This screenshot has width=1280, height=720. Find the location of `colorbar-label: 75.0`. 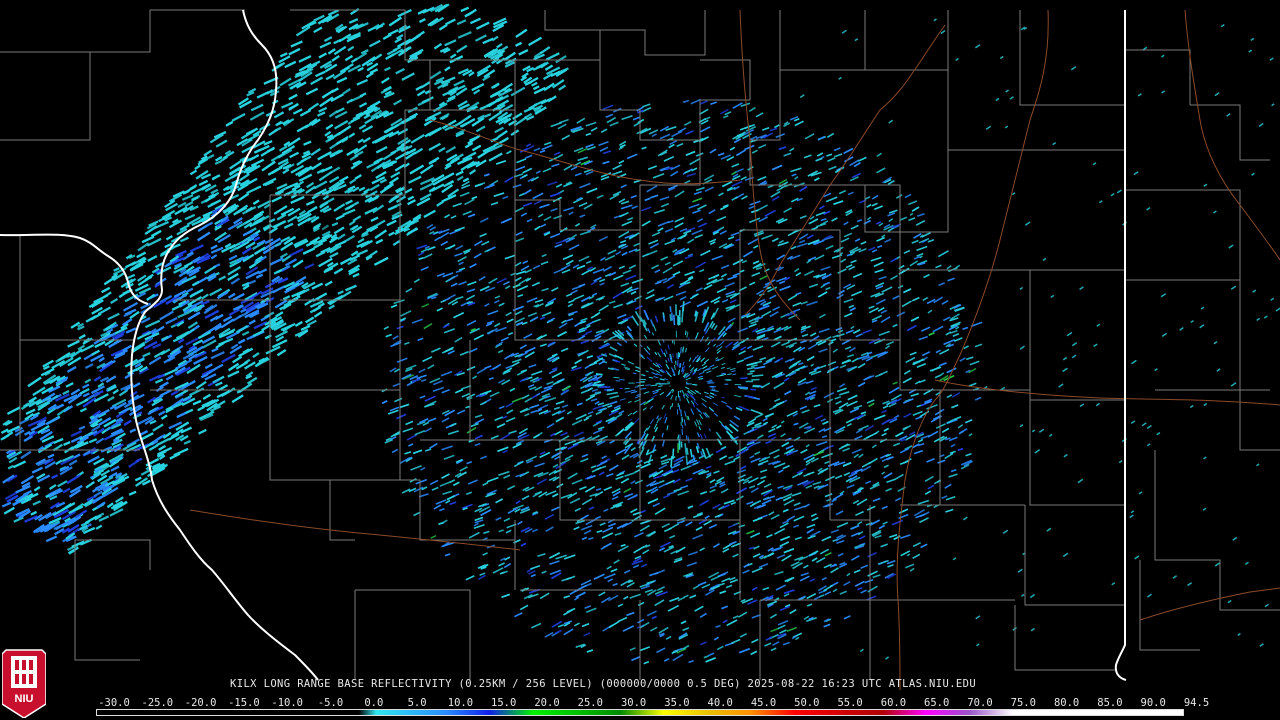

colorbar-label: 75.0 is located at coordinates (1023, 703).